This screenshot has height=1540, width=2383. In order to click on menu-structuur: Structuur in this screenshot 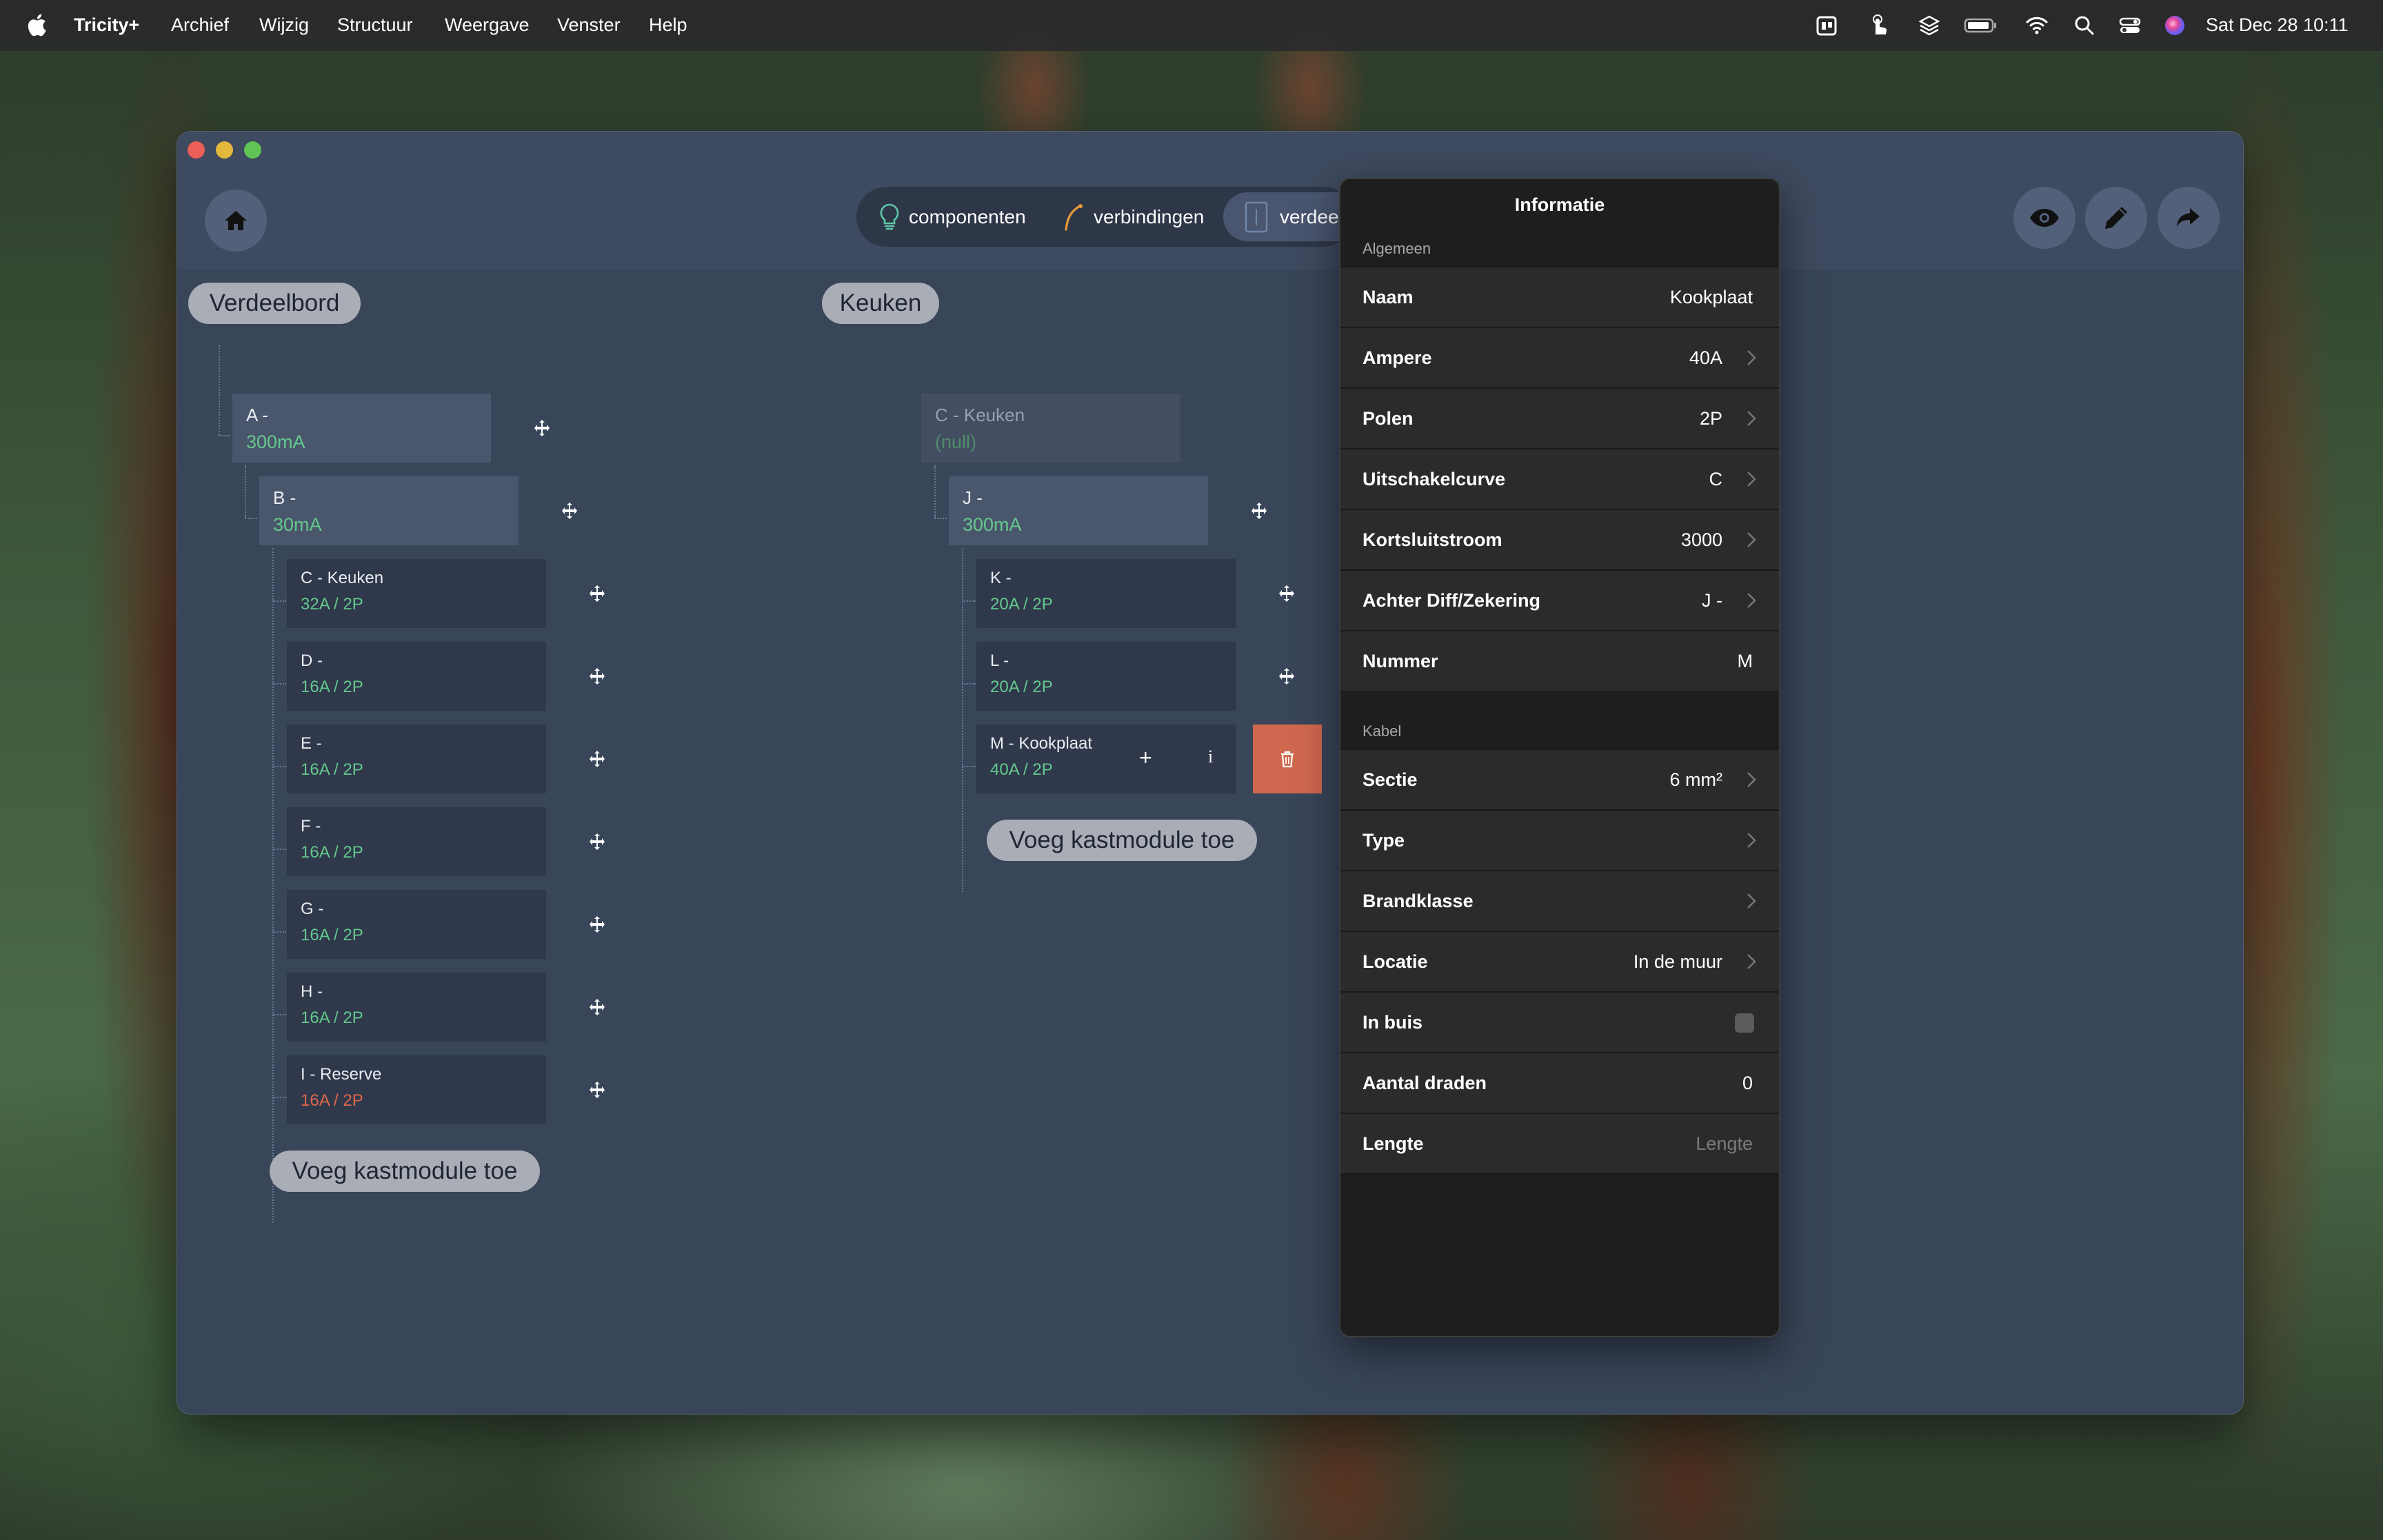, I will do `click(375, 25)`.